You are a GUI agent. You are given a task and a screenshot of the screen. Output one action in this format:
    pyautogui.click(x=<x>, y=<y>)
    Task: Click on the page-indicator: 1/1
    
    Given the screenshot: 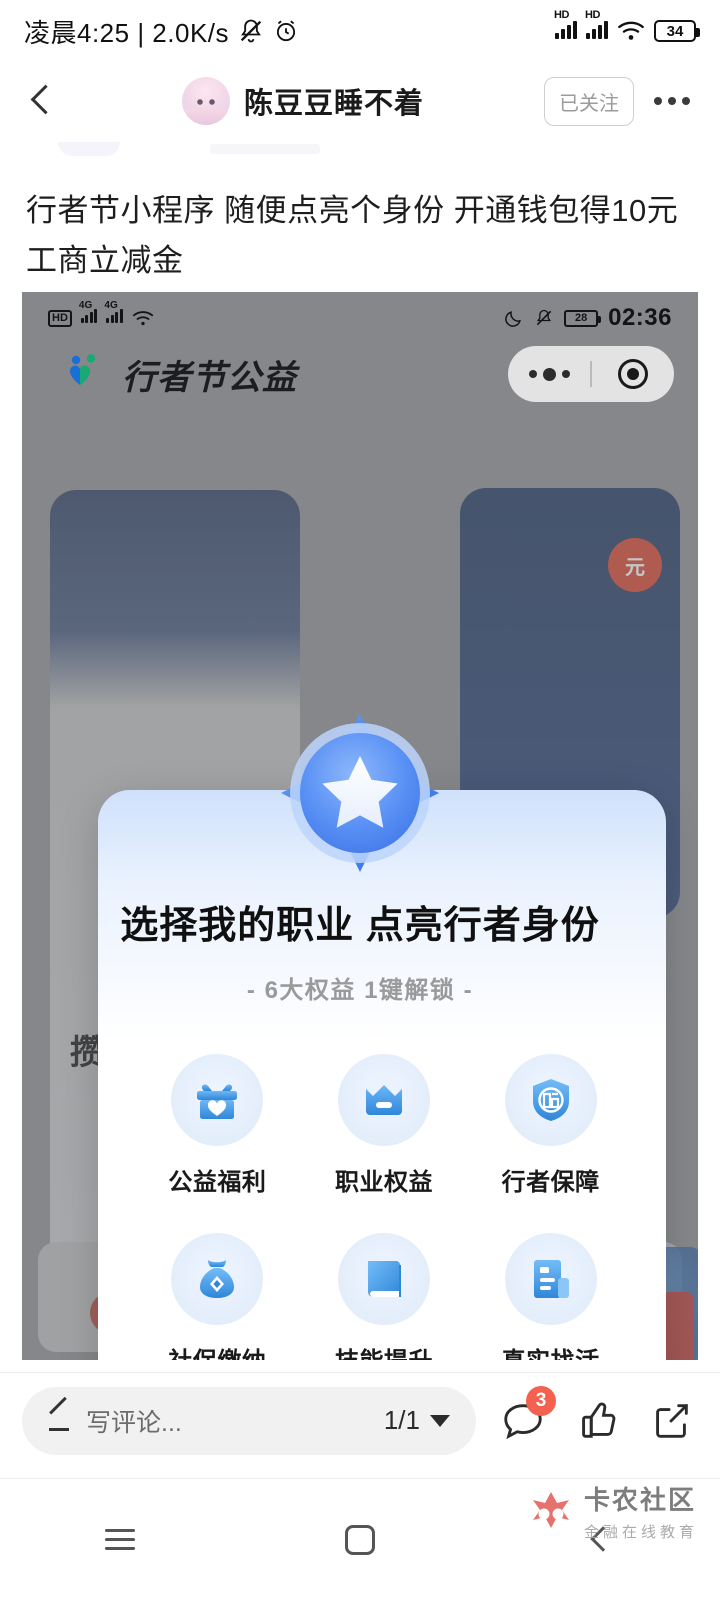 What is the action you would take?
    pyautogui.click(x=417, y=1420)
    